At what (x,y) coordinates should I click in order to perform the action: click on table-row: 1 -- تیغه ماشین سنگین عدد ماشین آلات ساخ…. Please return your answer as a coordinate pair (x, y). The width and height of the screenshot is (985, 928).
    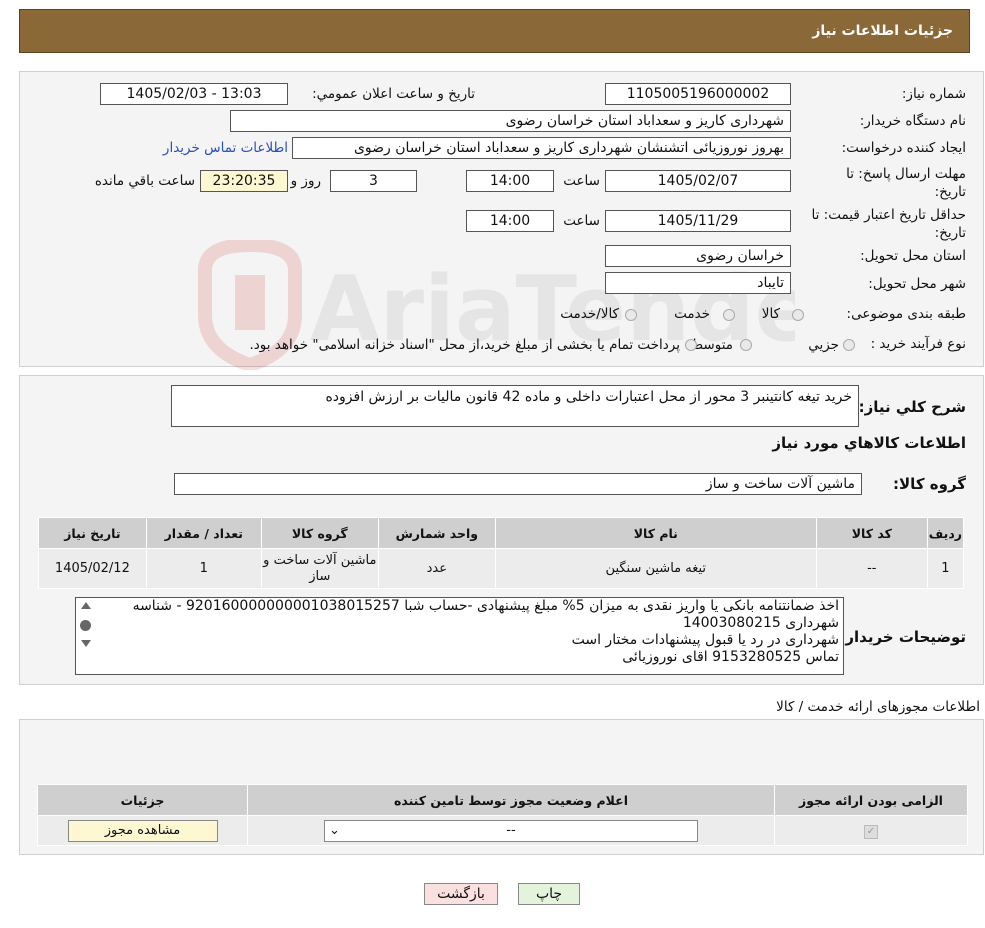
    Looking at the image, I should click on (501, 568).